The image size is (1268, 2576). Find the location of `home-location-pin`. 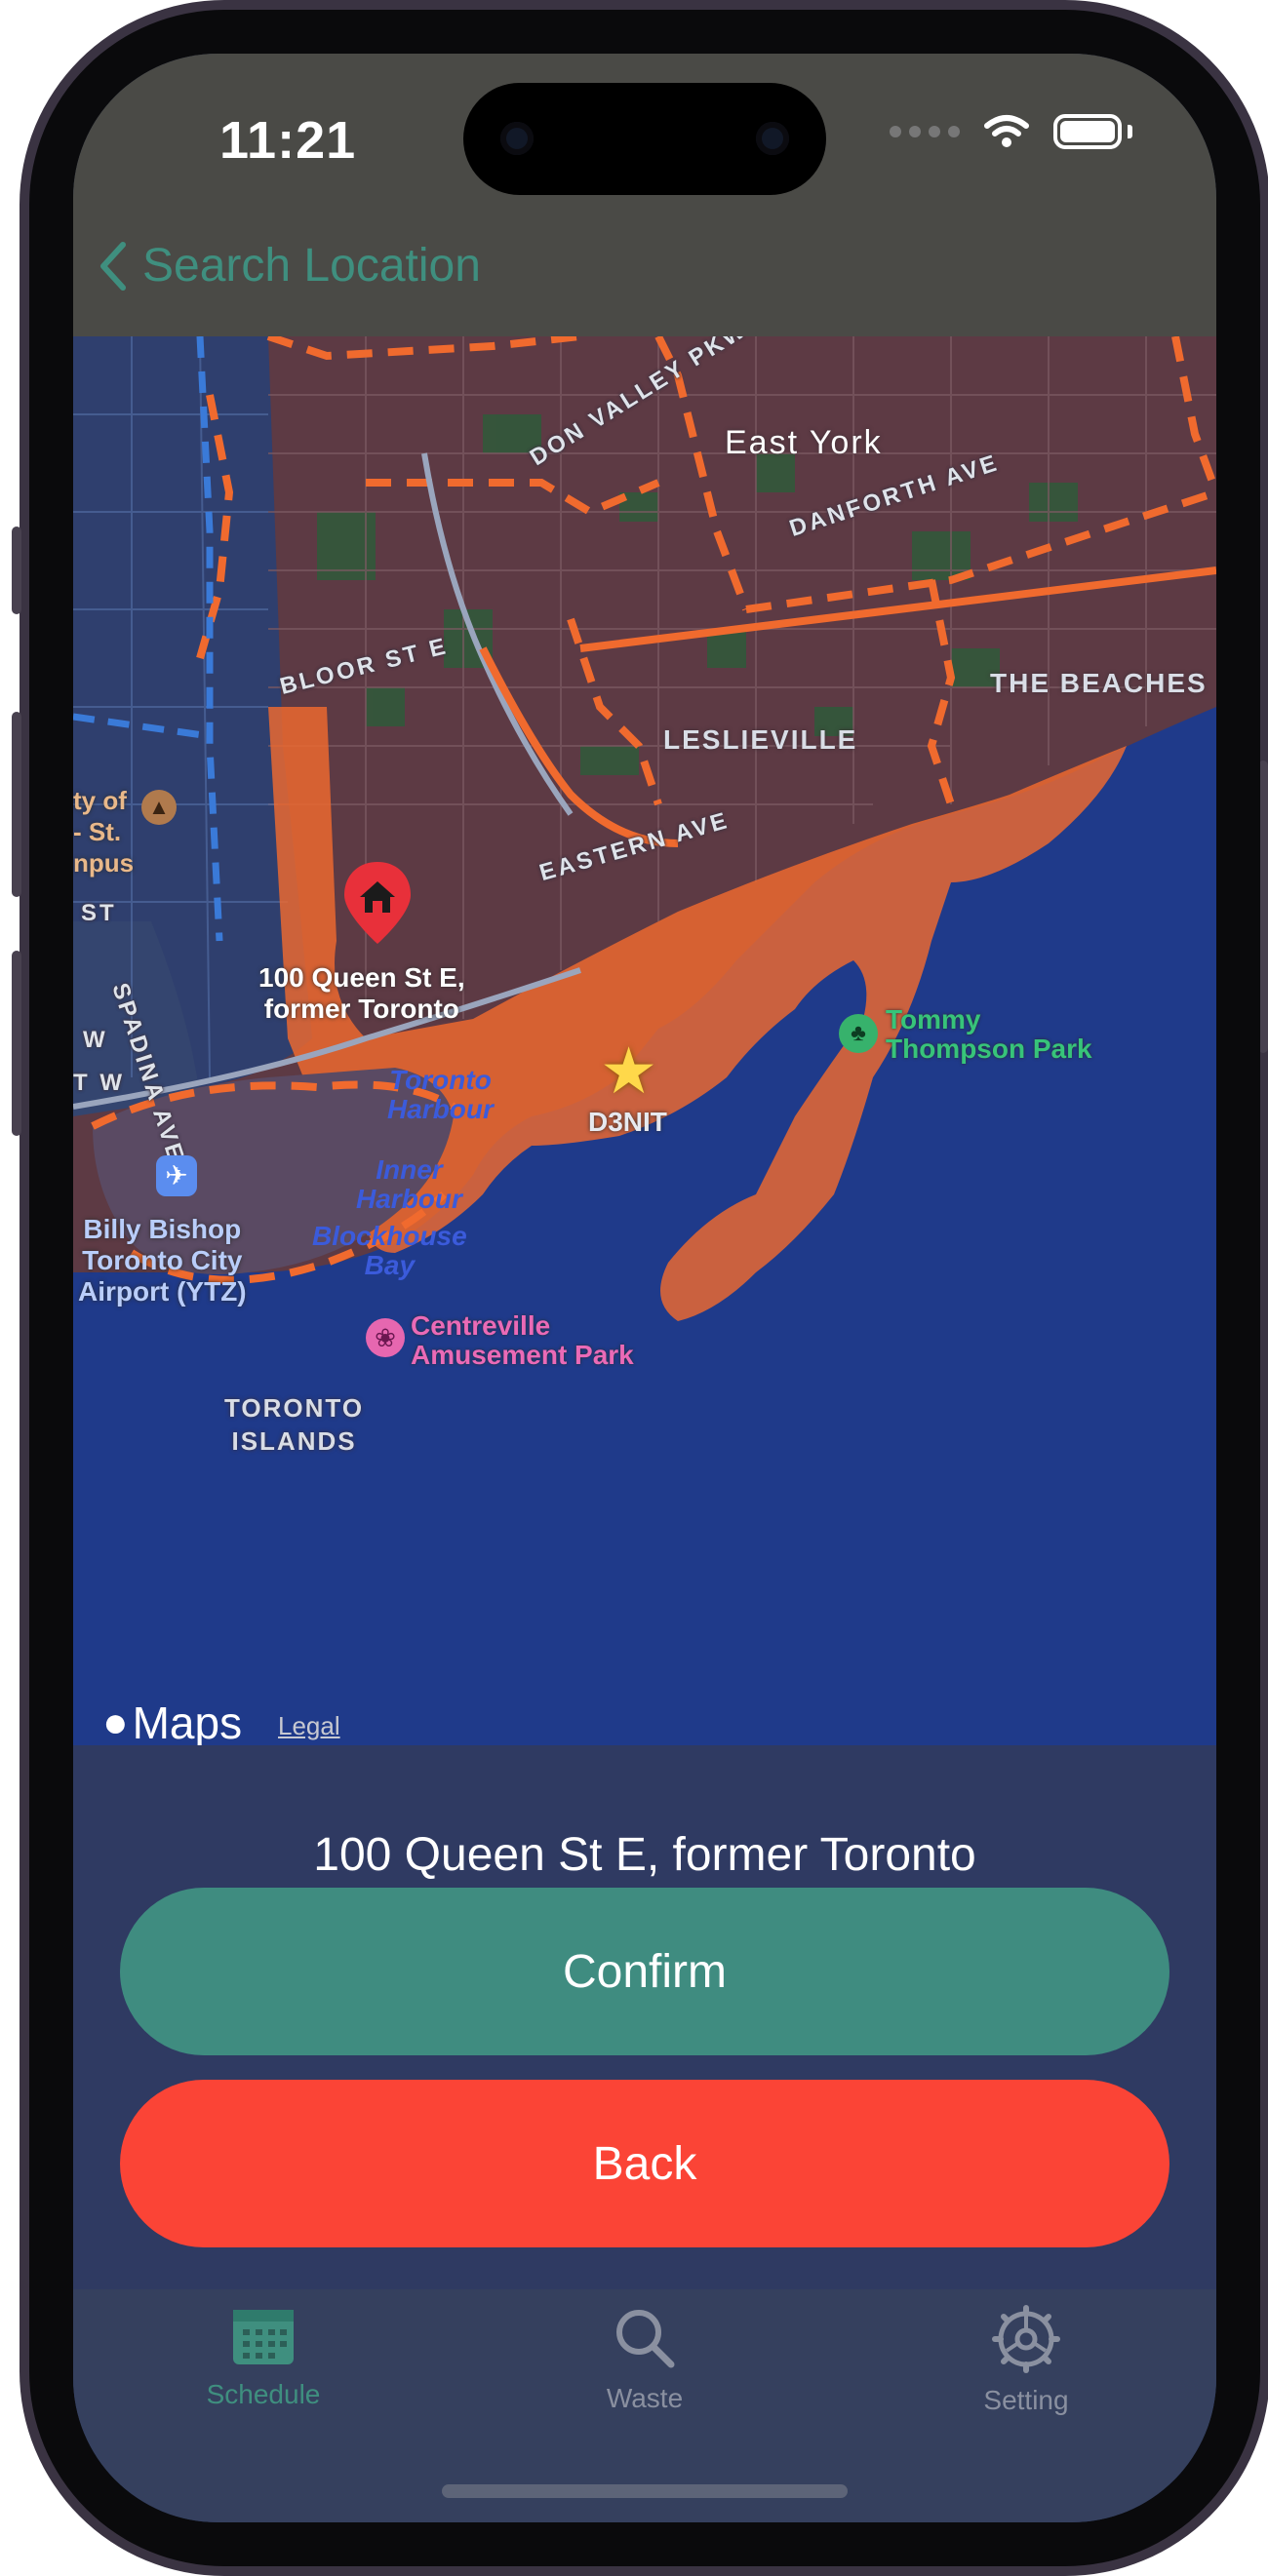

home-location-pin is located at coordinates (377, 902).